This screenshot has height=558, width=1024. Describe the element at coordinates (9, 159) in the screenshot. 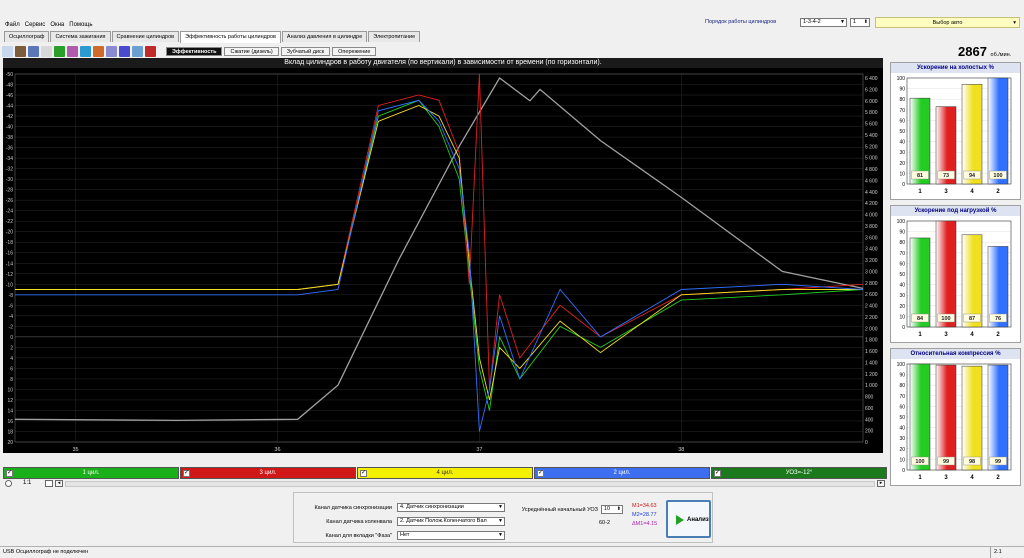

I see `y-left-tick: -34` at that location.